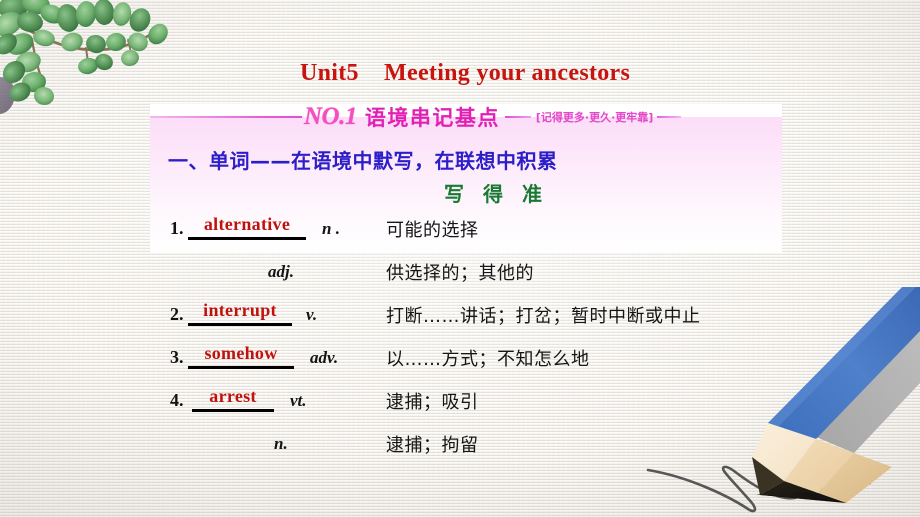 This screenshot has width=920, height=517. What do you see at coordinates (488, 359) in the screenshot?
I see `vocab-meaning: 以……方式；不知怎么地` at bounding box center [488, 359].